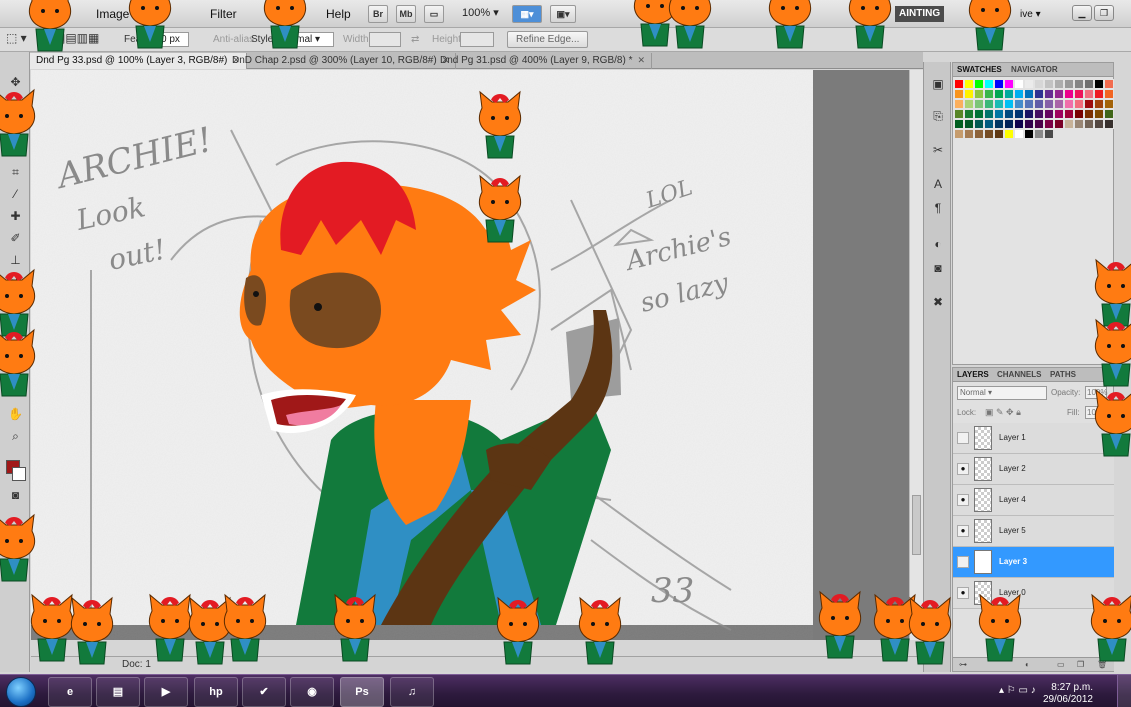  I want to click on itunes-icon: ♫, so click(412, 692).